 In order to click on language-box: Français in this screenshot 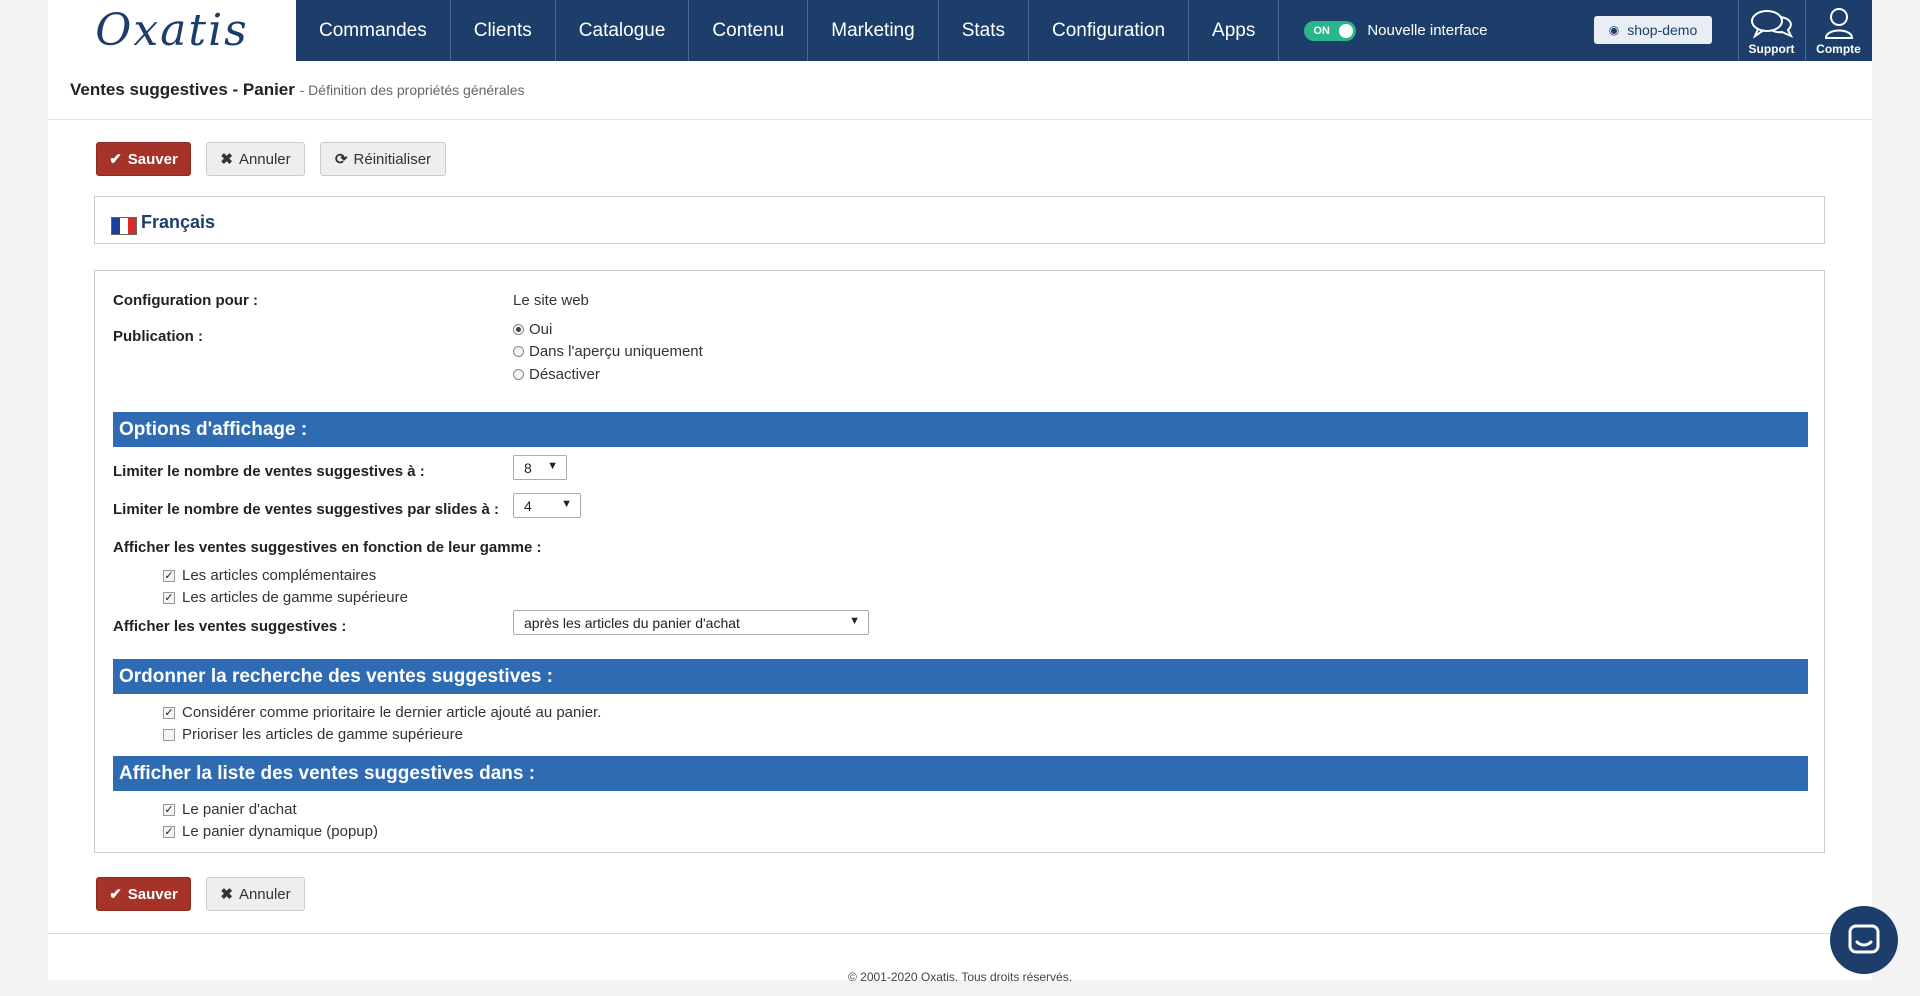, I will do `click(959, 220)`.